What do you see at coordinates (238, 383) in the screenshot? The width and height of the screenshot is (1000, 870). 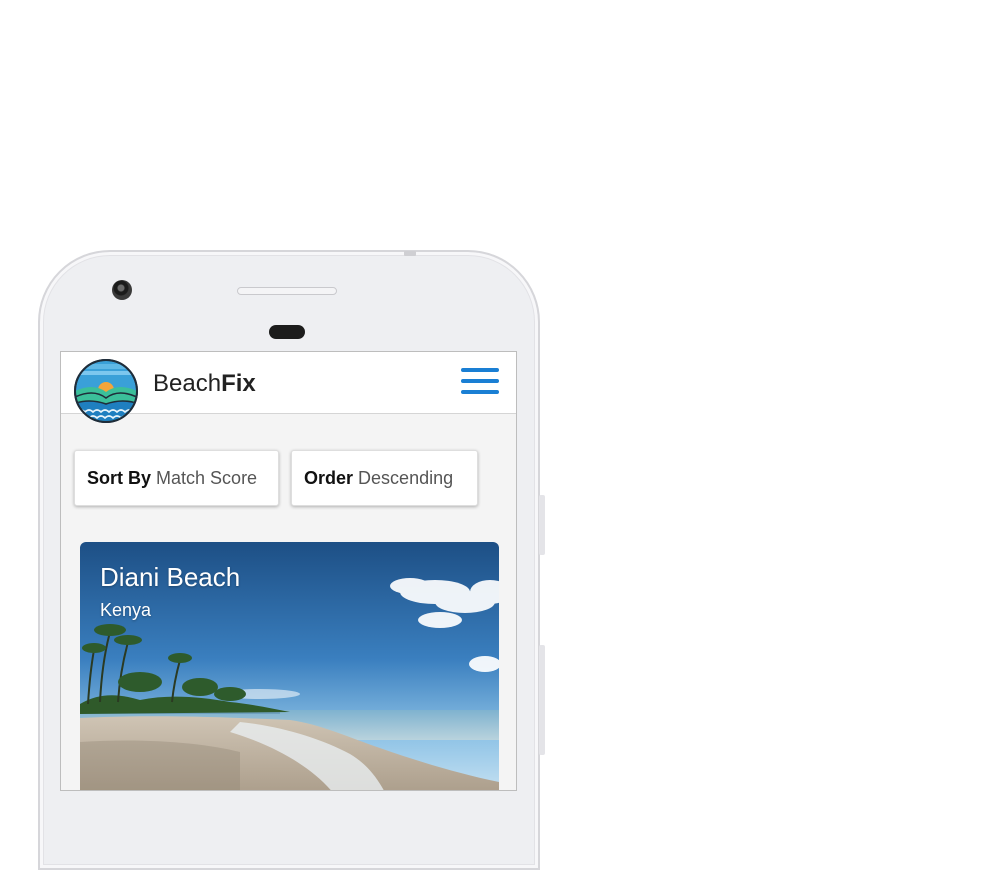 I see `brand-bold: Fix` at bounding box center [238, 383].